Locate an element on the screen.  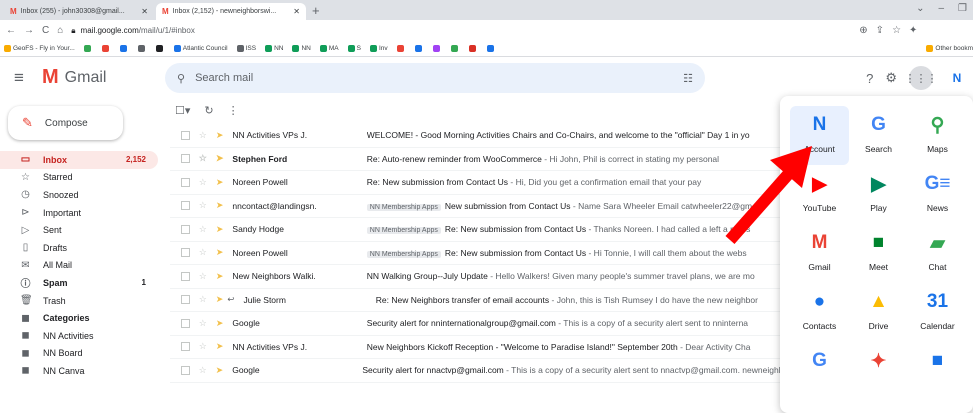
restore-icon: ❐ is located at coordinates (962, 8).